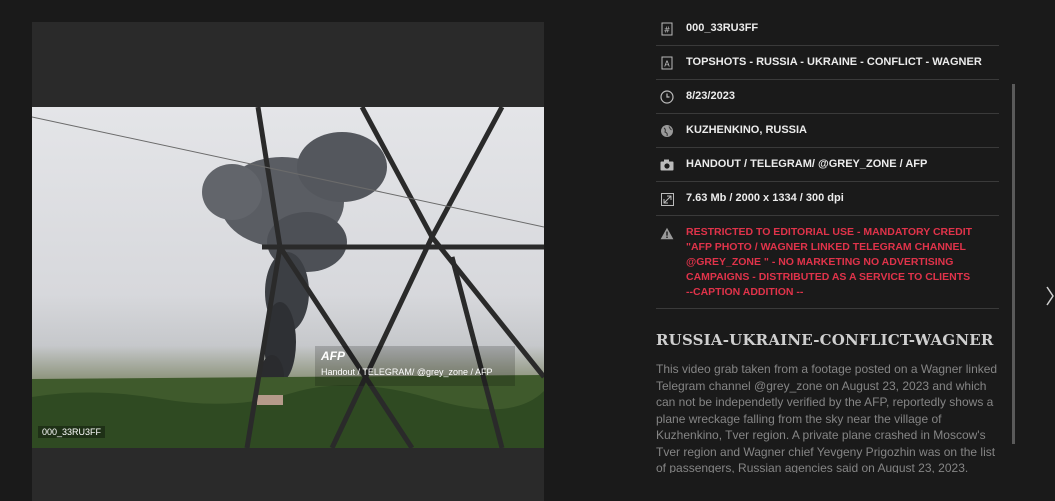  I want to click on detail-file-info-text: 7.63 Mb / 2000 x 1334 / 300 dpi, so click(765, 198).